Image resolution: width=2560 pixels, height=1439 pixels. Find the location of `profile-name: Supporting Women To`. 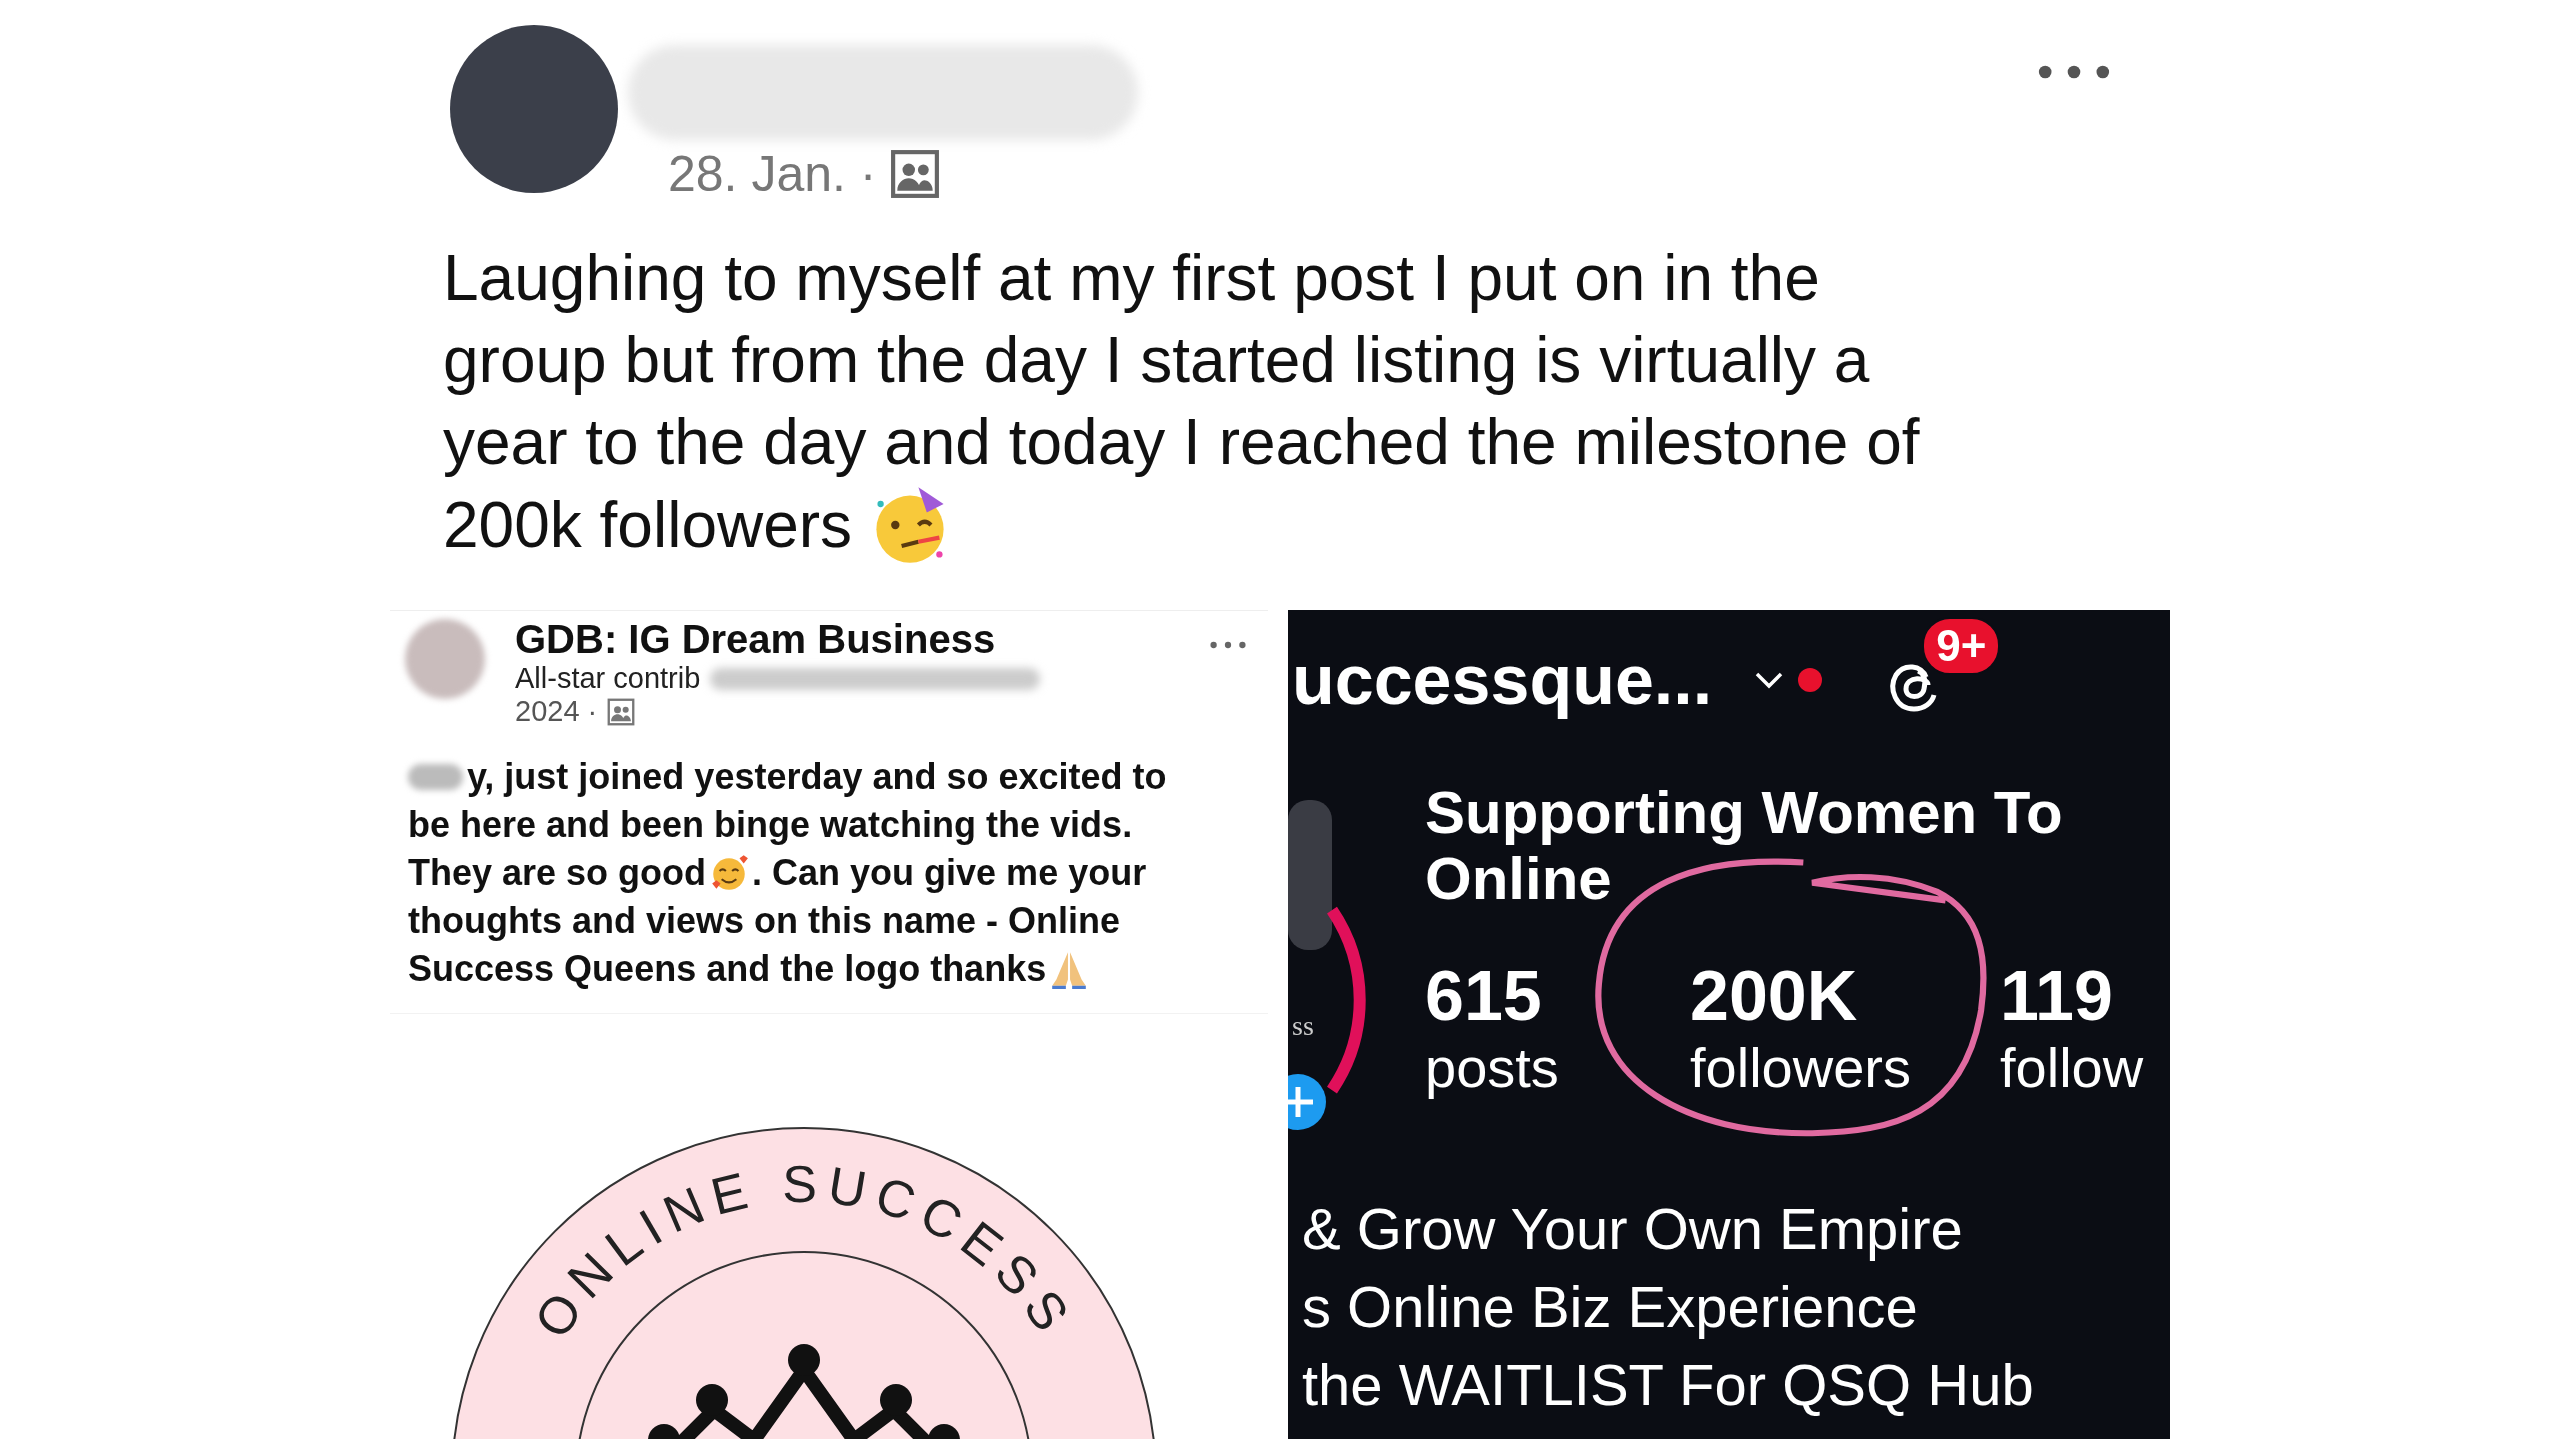

profile-name: Supporting Women To is located at coordinates (1744, 813).